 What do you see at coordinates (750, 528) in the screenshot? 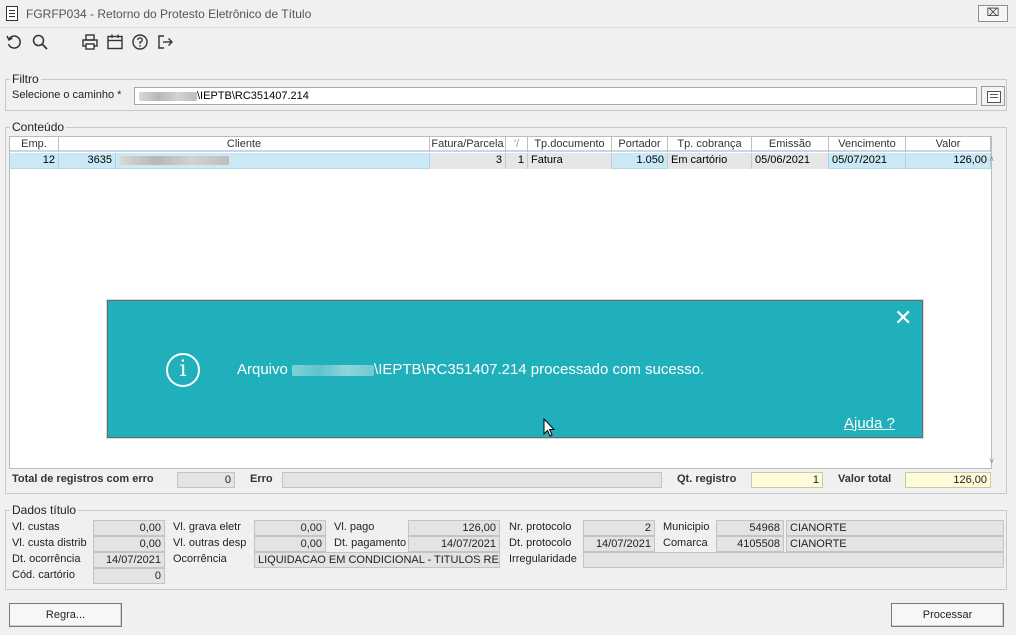
I see `municipio-code: 54968` at bounding box center [750, 528].